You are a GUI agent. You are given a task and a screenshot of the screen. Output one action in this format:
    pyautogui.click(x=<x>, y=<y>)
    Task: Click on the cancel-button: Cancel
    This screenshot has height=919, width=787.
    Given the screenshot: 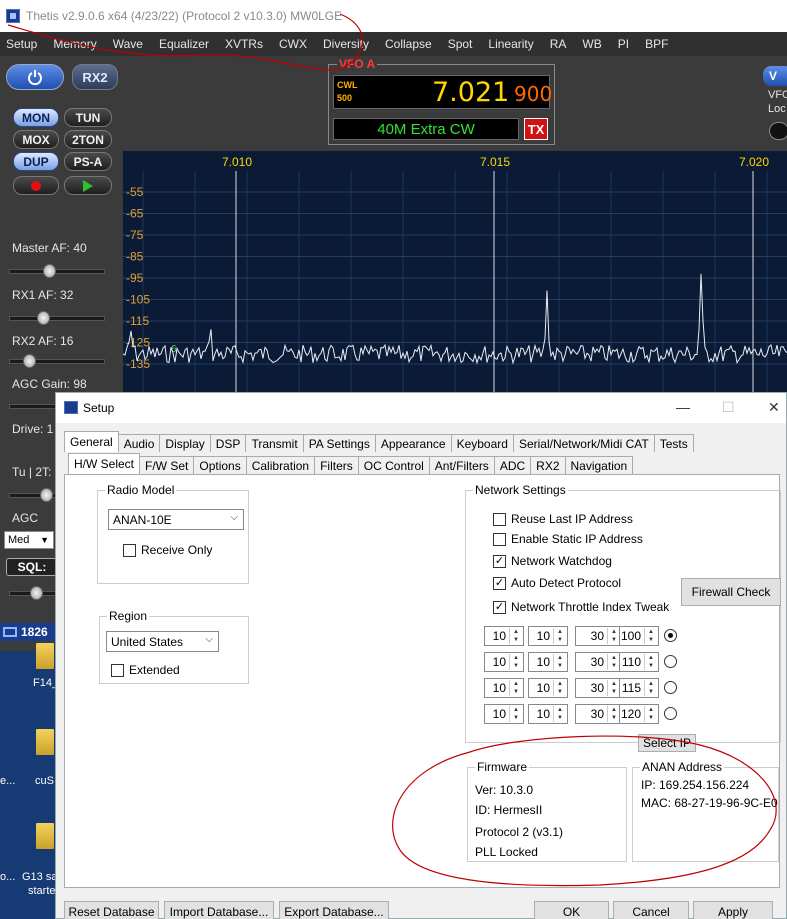 What is the action you would take?
    pyautogui.click(x=651, y=910)
    